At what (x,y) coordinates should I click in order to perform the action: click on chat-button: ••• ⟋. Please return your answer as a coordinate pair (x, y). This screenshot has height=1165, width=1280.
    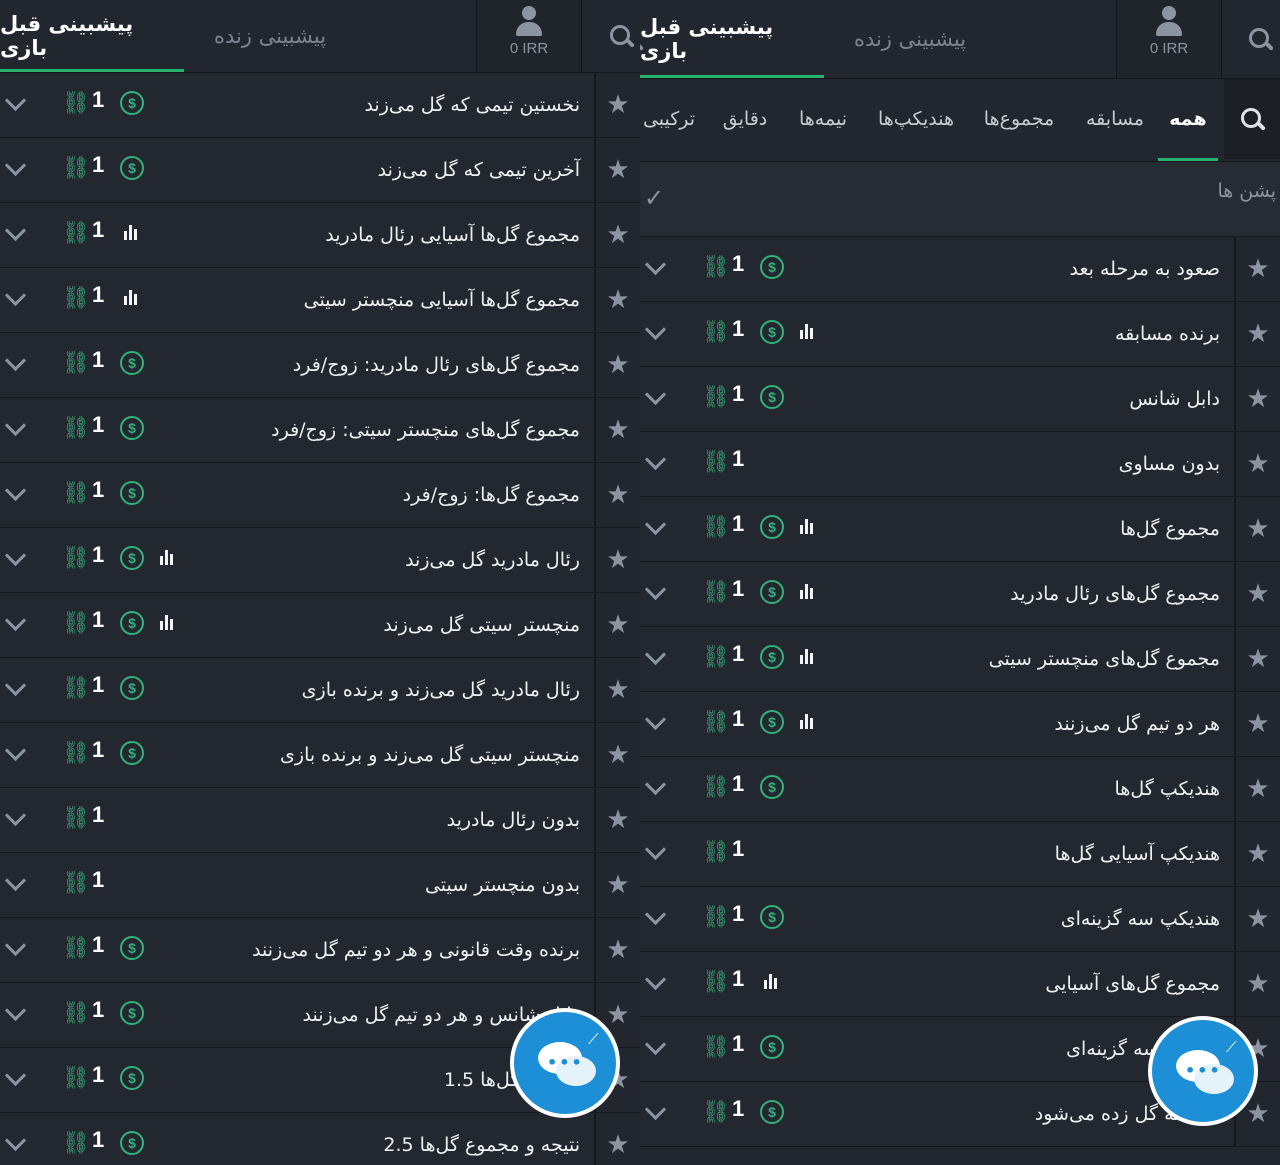
    Looking at the image, I should click on (1203, 1071).